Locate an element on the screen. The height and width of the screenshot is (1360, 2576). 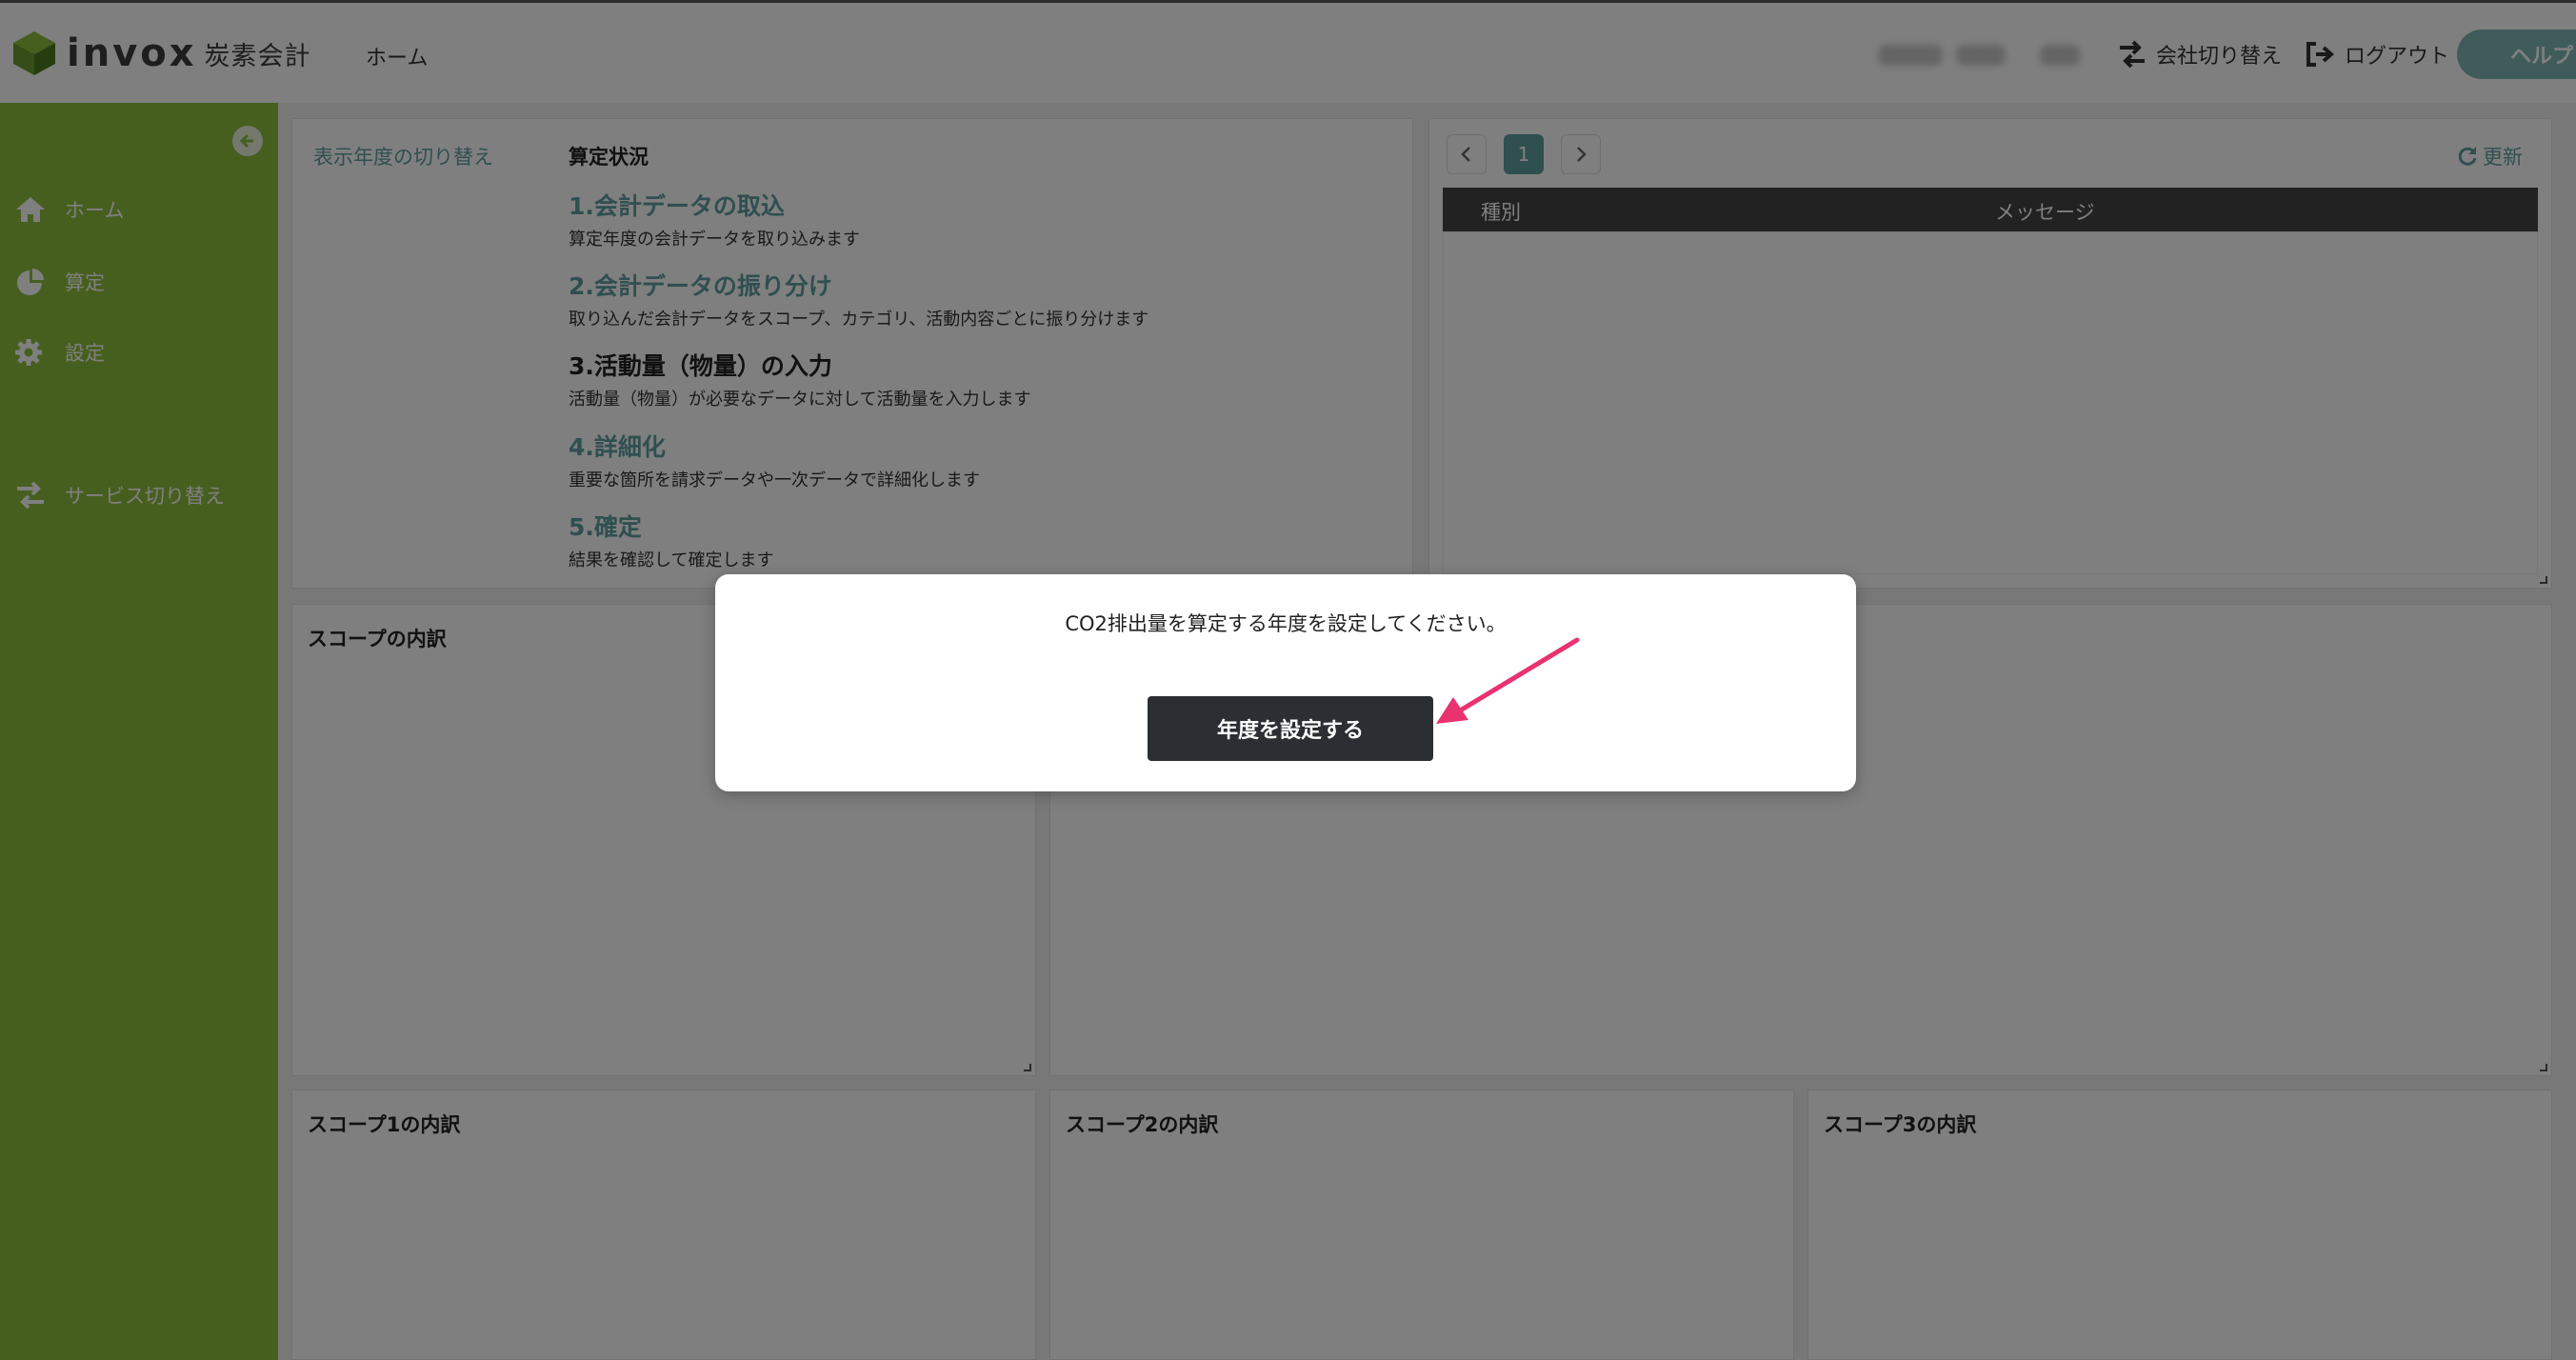
set-year-button: 年度を設定する is located at coordinates (1290, 728).